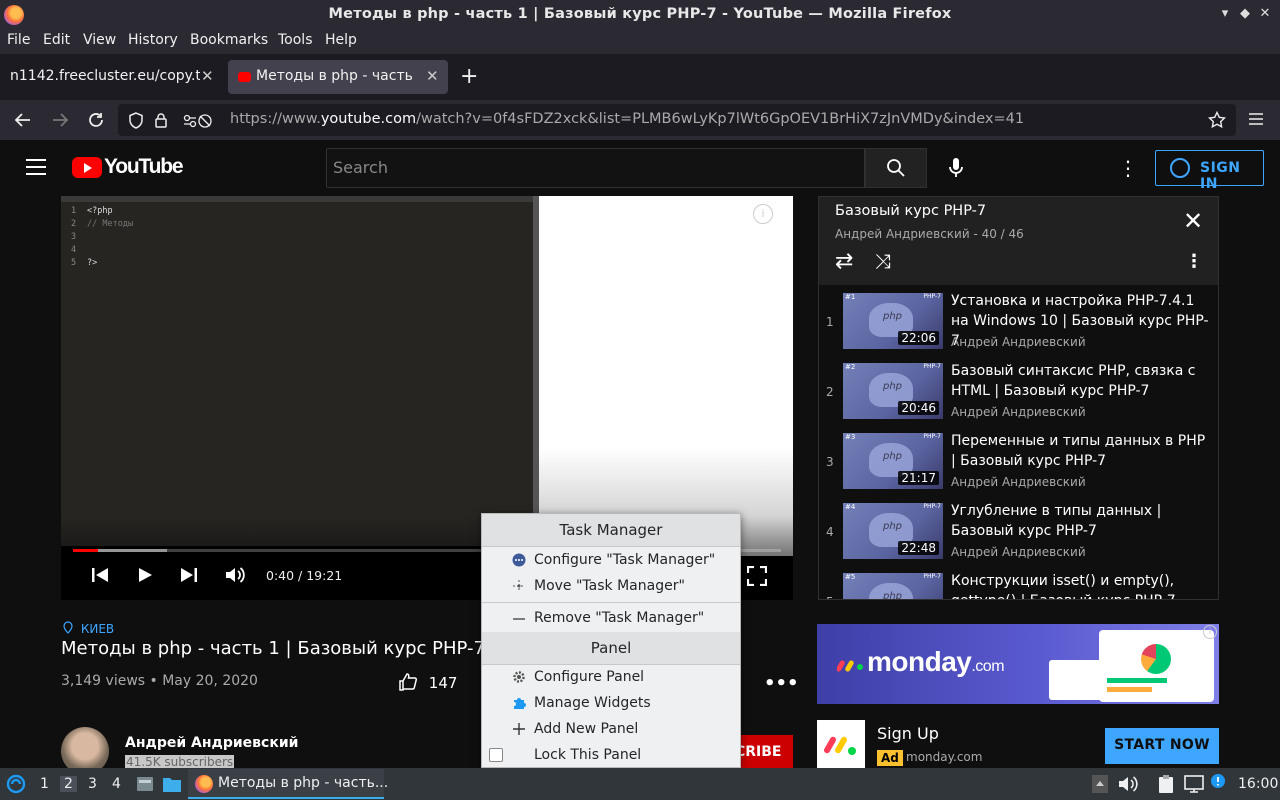  What do you see at coordinates (189, 575) in the screenshot?
I see `next-icon` at bounding box center [189, 575].